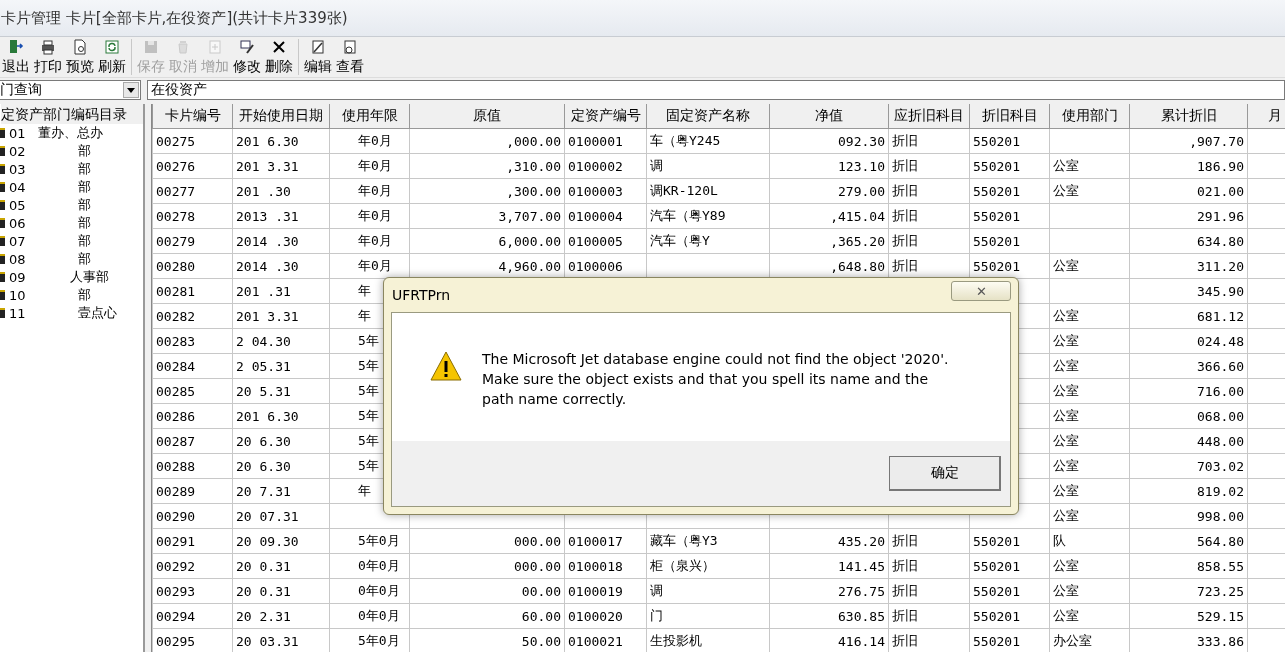 The width and height of the screenshot is (1285, 652). Describe the element at coordinates (17, 259) in the screenshot. I see `tree-item: 08` at that location.